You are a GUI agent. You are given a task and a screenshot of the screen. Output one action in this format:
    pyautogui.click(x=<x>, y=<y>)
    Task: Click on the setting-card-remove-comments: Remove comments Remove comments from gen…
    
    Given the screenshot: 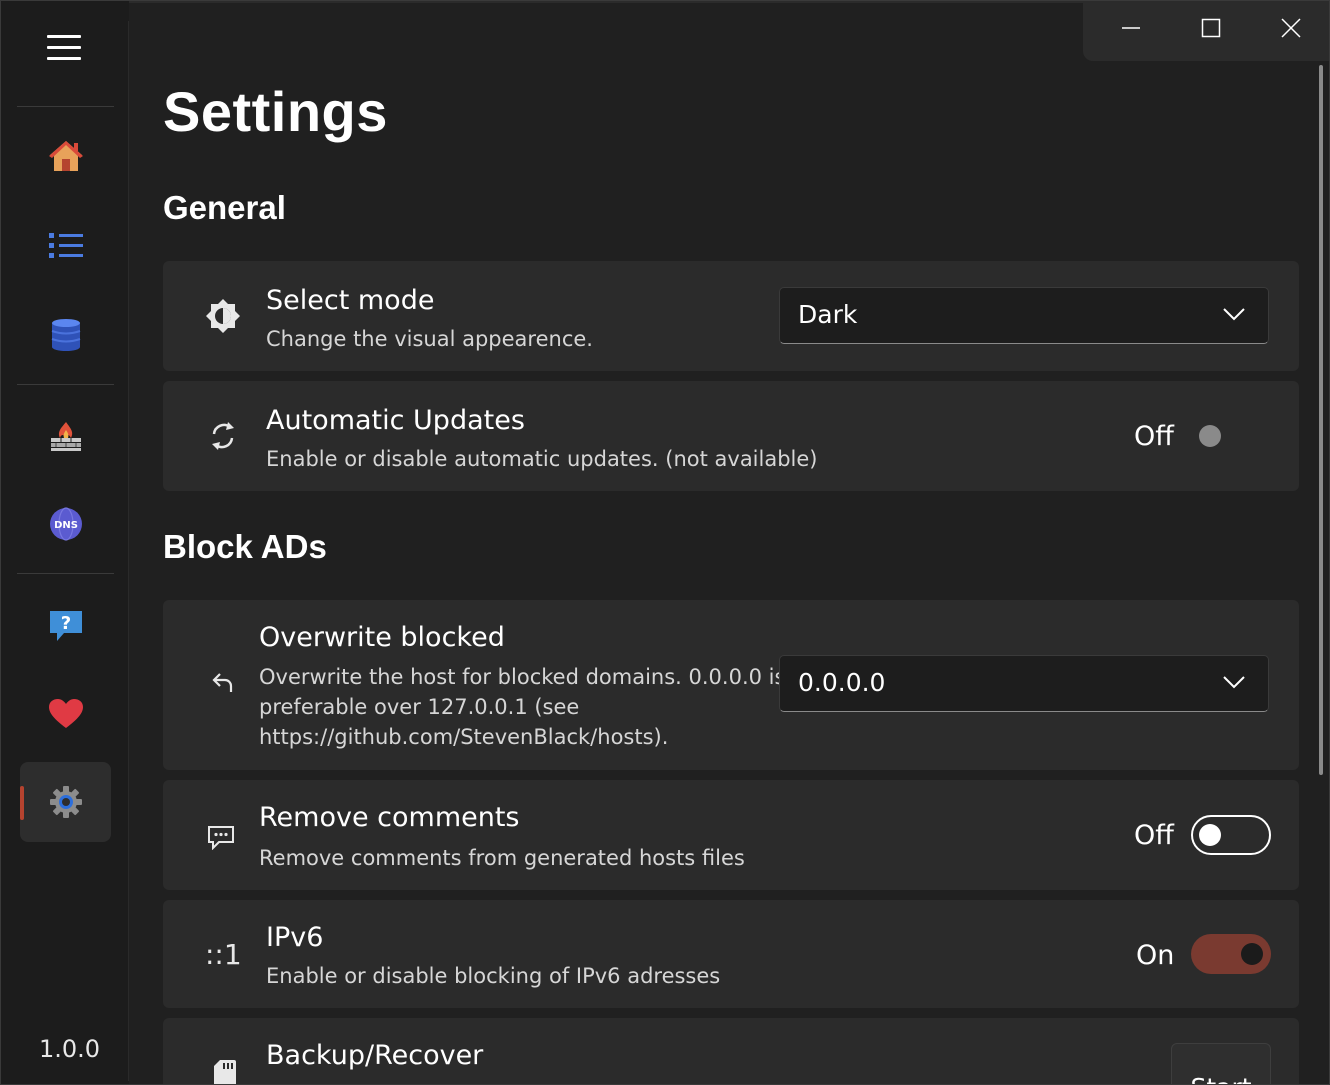 What is the action you would take?
    pyautogui.click(x=731, y=835)
    